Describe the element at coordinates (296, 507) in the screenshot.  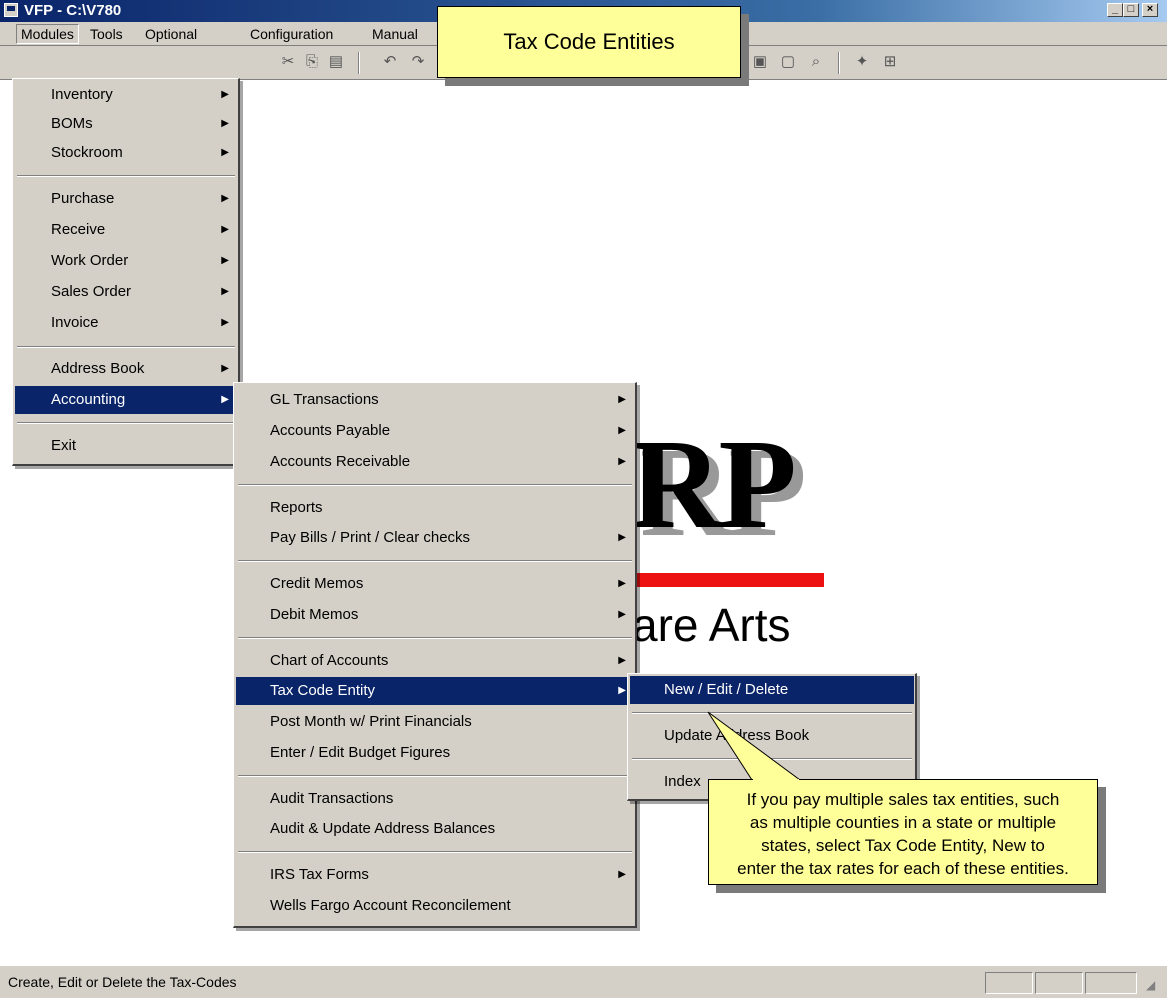
I see `menu-item-label: Reports` at that location.